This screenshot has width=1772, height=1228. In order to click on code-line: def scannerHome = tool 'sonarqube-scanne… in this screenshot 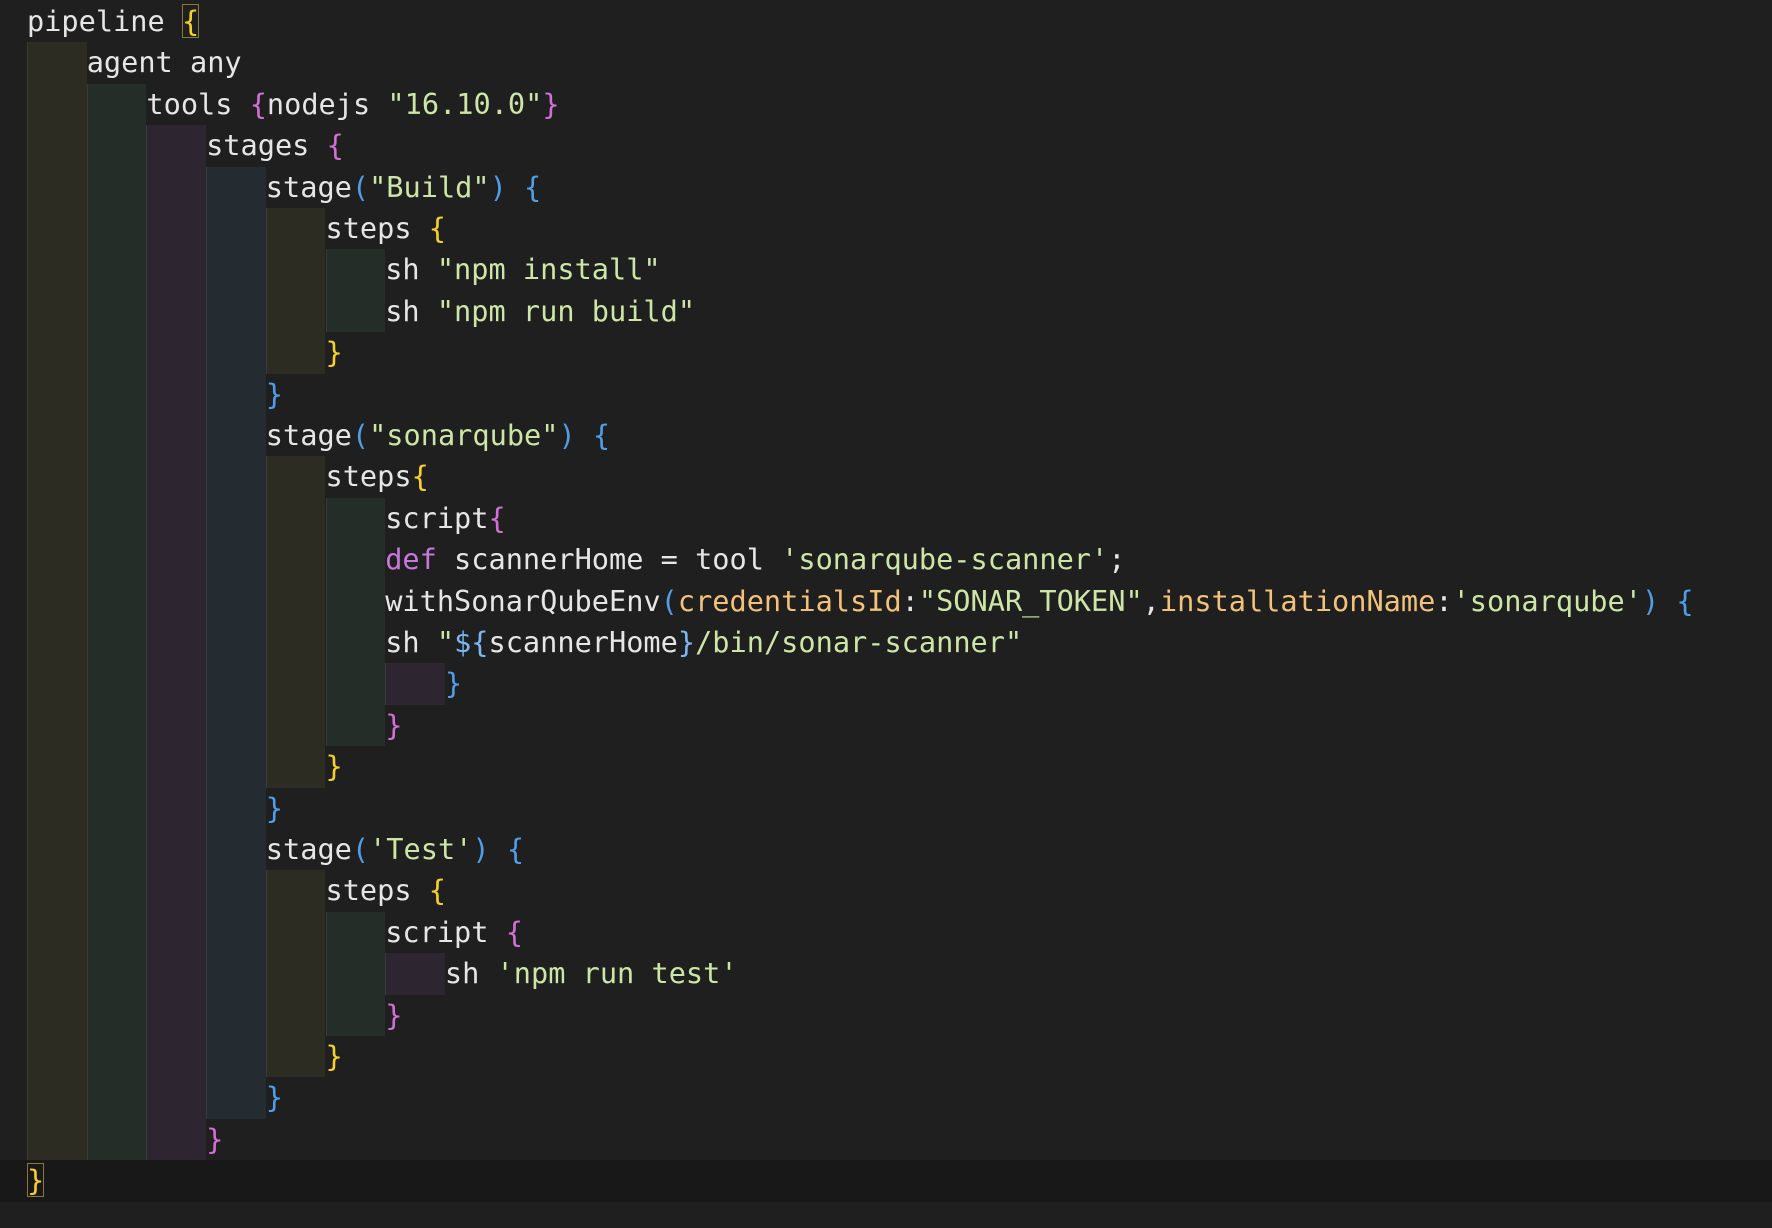, I will do `click(886, 560)`.